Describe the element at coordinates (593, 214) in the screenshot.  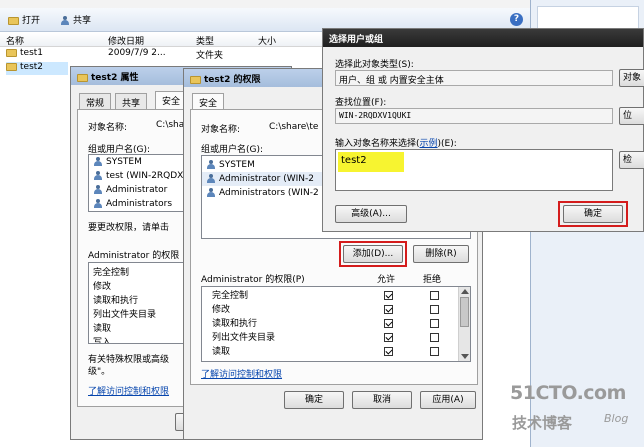
I see `ok-button-highlight` at that location.